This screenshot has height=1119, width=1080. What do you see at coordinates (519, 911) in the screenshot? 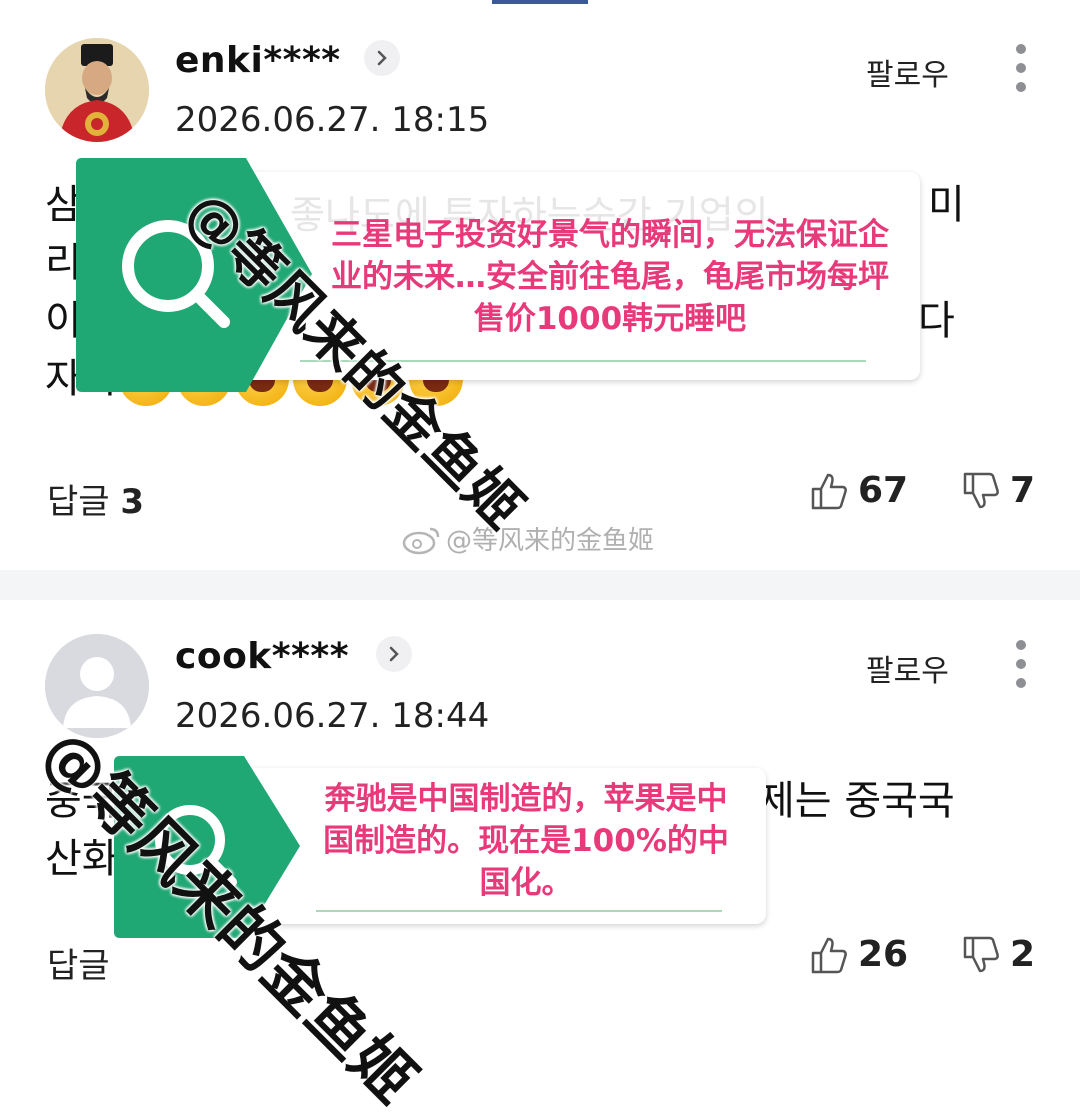
I see `divider` at bounding box center [519, 911].